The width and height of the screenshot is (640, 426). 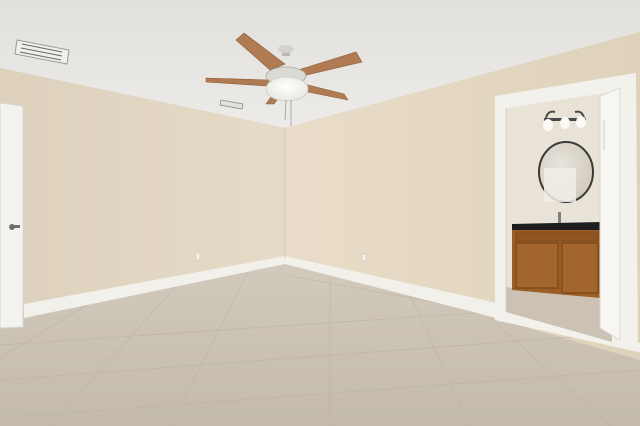 I want to click on bathroom-door, so click(x=610, y=214).